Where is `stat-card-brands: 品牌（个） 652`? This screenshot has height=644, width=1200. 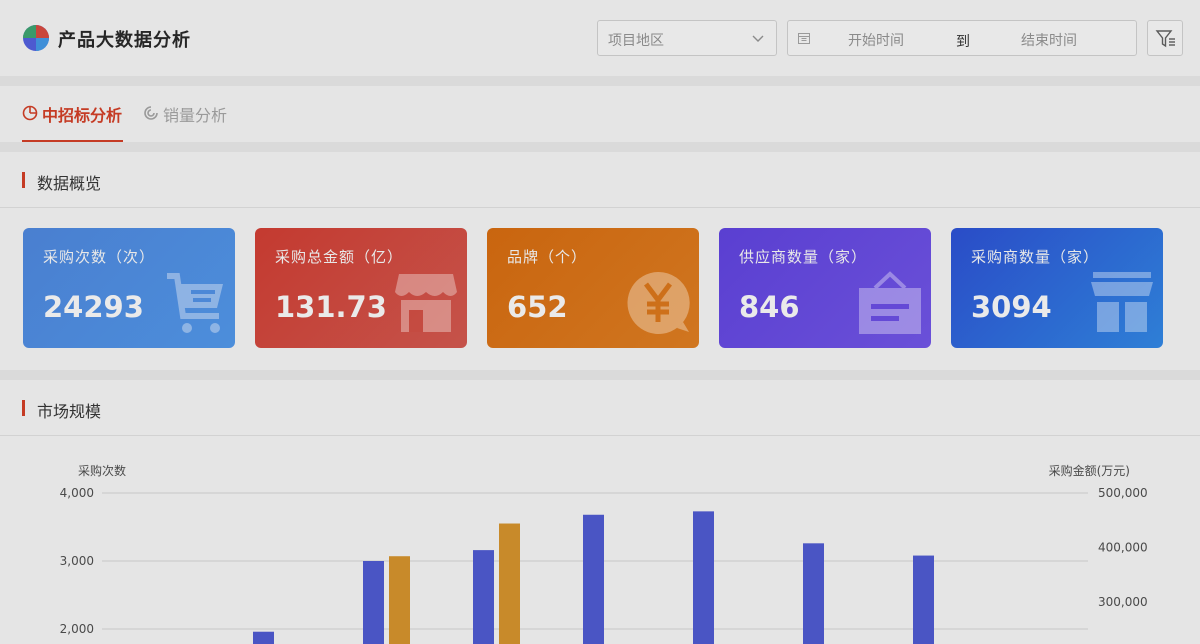 stat-card-brands: 品牌（个） 652 is located at coordinates (593, 288).